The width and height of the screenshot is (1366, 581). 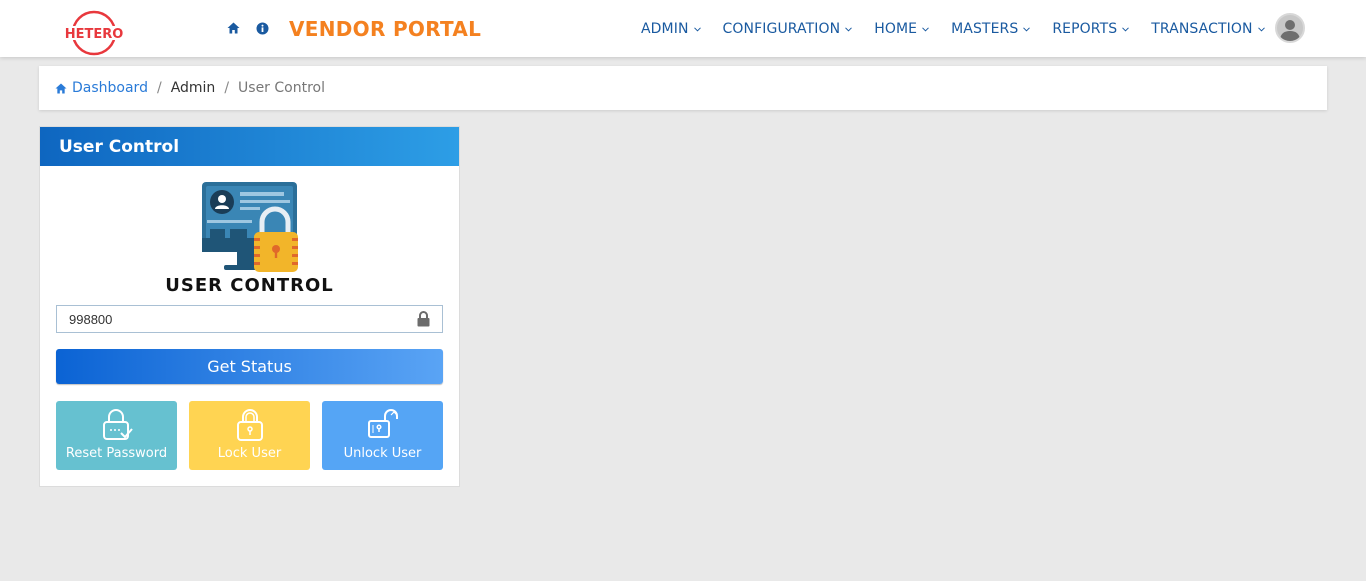 I want to click on menu-transaction: TRANSACTION, so click(x=1207, y=29).